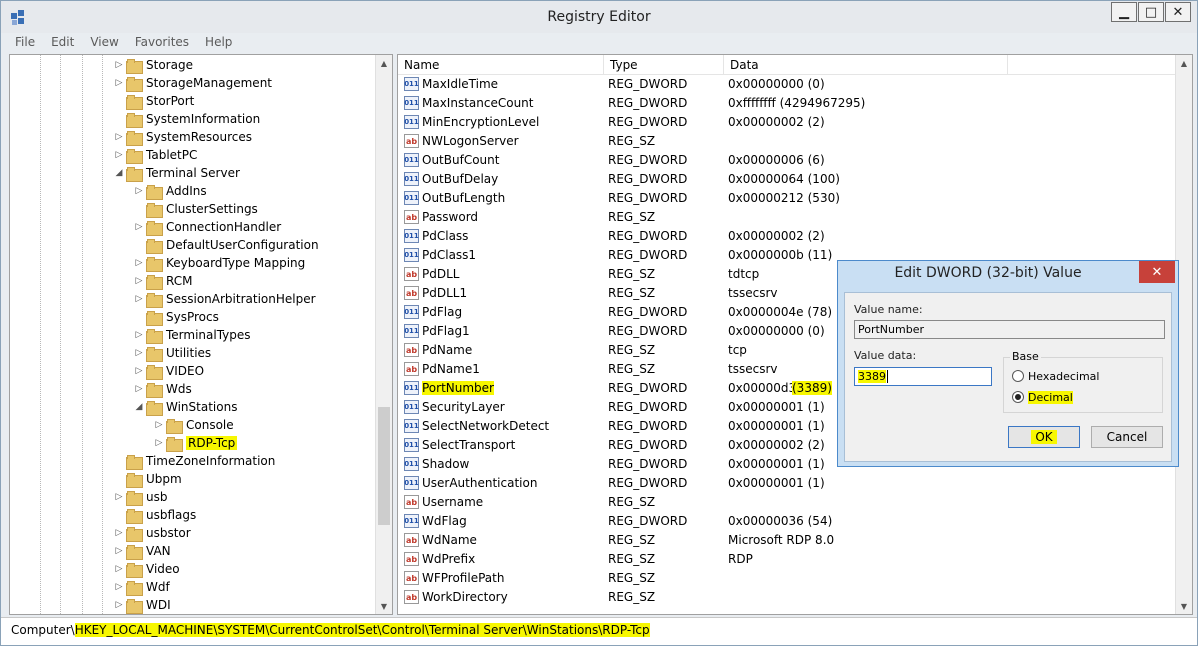  Describe the element at coordinates (194, 425) in the screenshot. I see `tree-node: ▷ Console` at that location.